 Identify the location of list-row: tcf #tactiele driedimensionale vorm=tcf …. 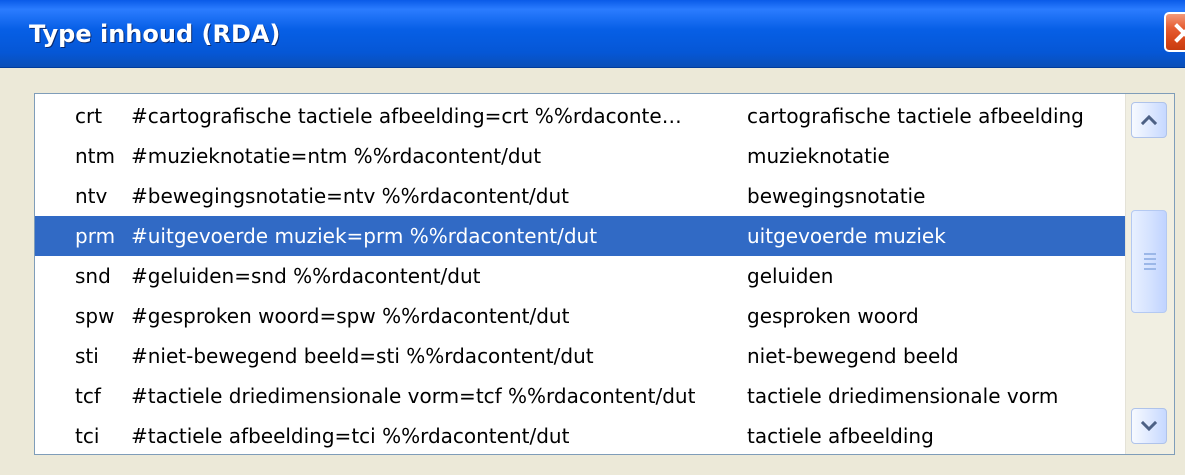
(580, 396).